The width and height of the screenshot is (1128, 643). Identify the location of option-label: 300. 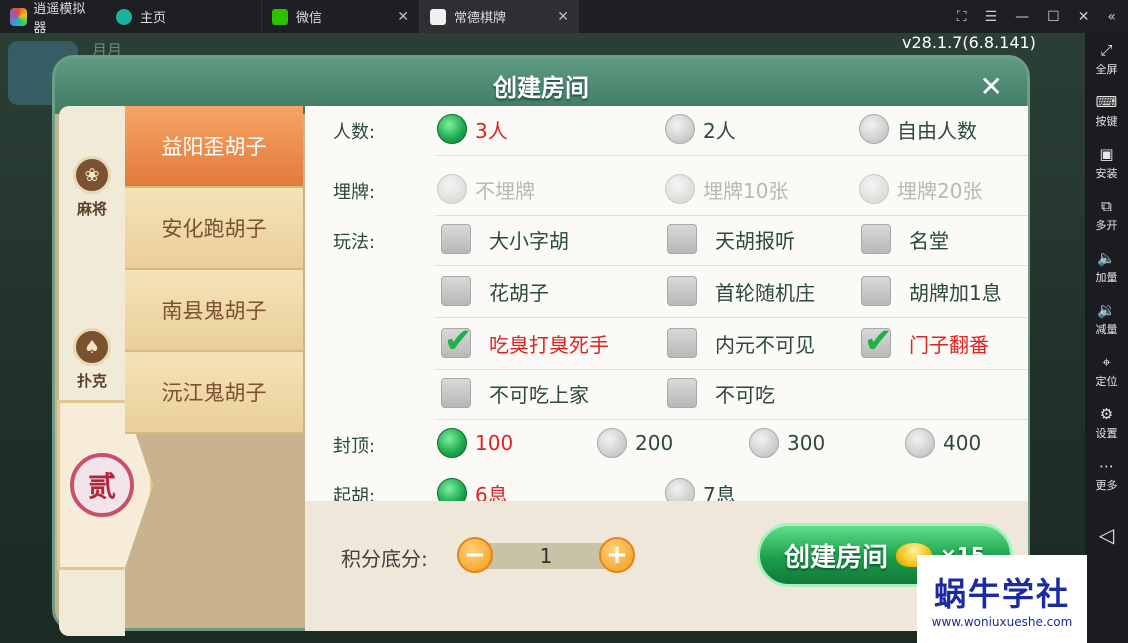
(806, 443).